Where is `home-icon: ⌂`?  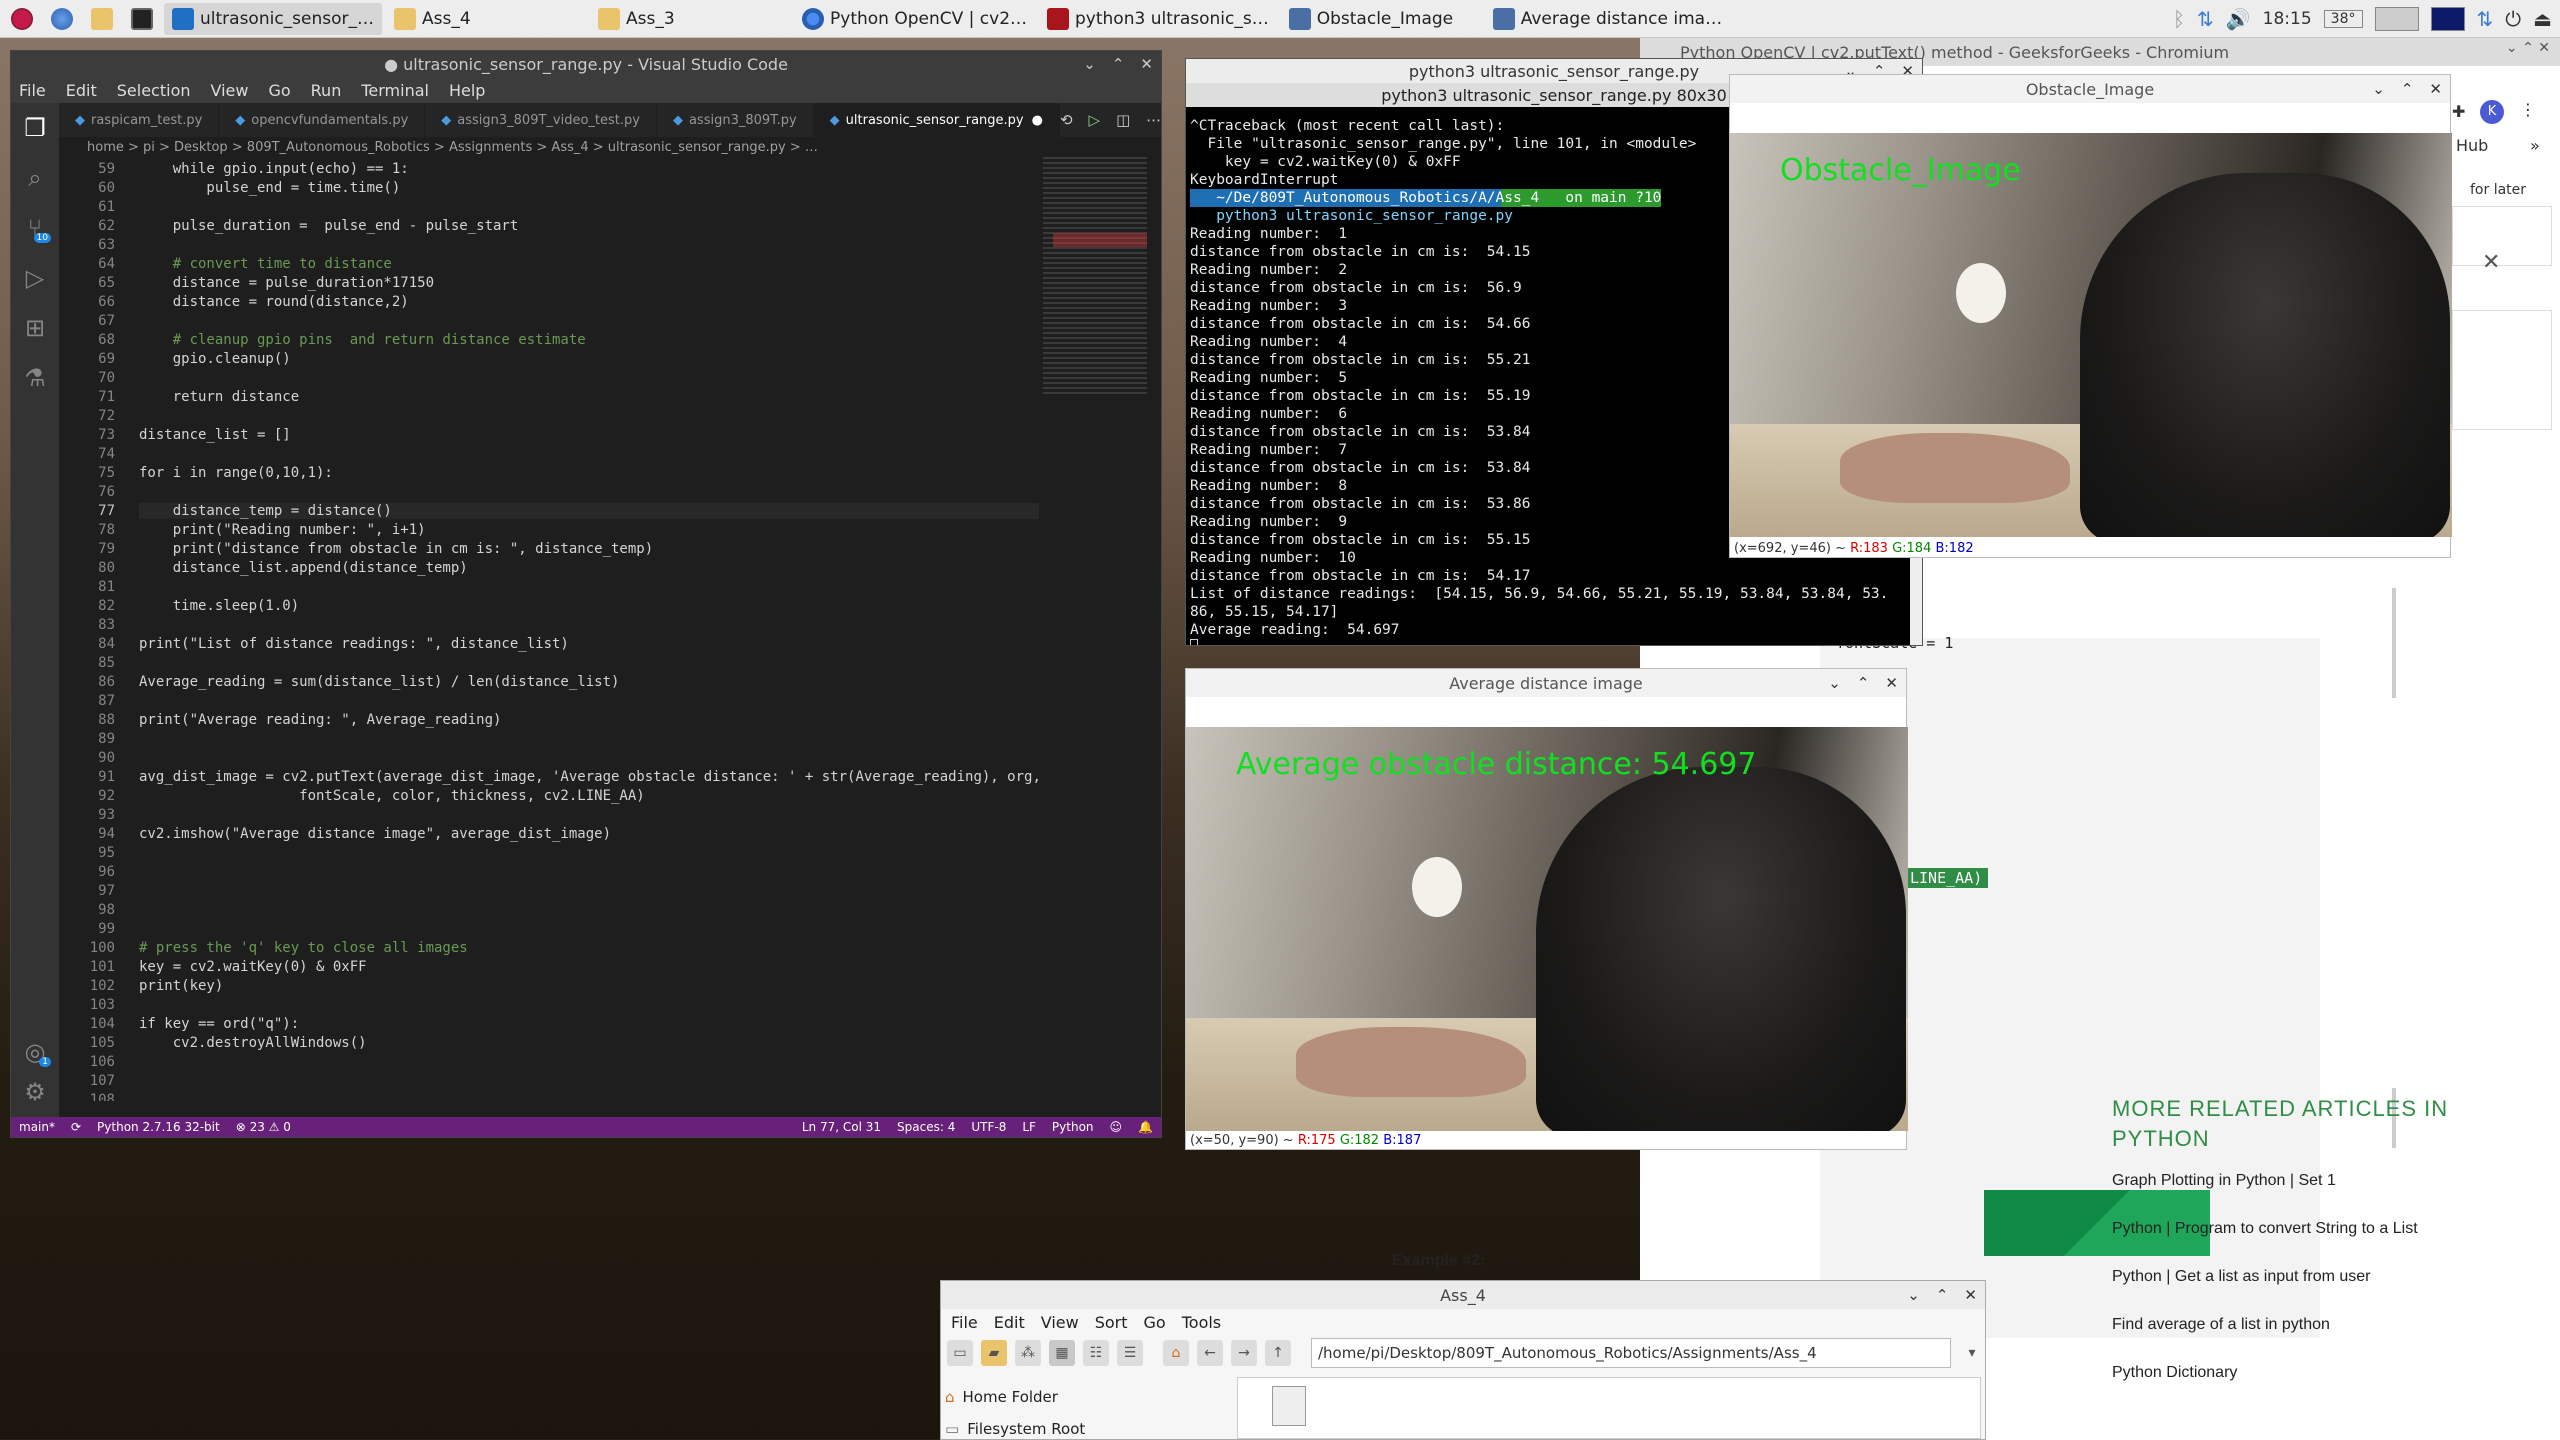
home-icon: ⌂ is located at coordinates (1176, 1353).